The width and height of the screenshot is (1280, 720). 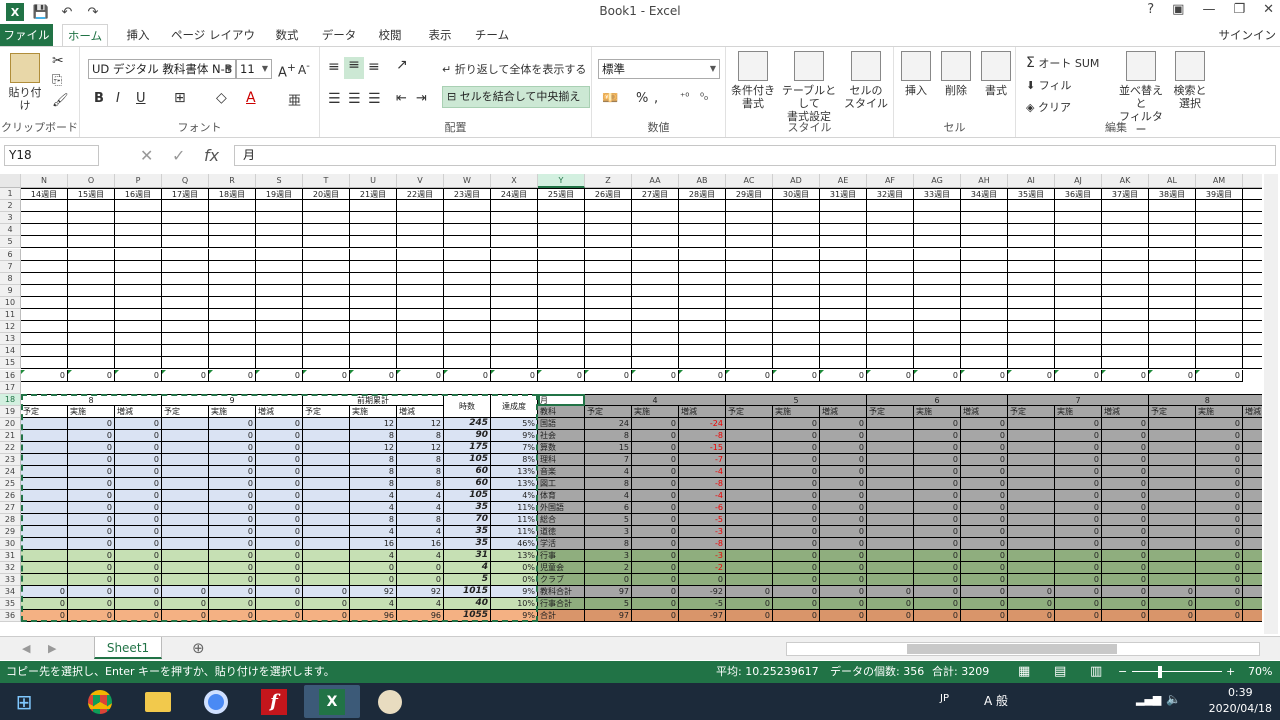 I want to click on rate-cell: 0%, so click(x=514, y=567).